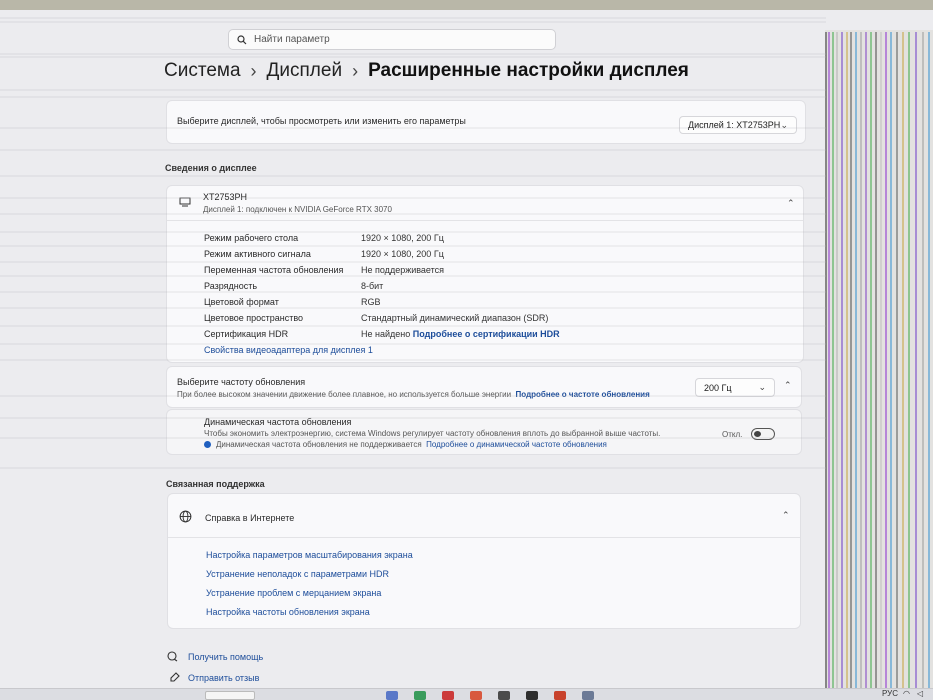 This screenshot has height=700, width=933. What do you see at coordinates (224, 677) in the screenshot?
I see `send-feedback-label: Отправить отзыв` at bounding box center [224, 677].